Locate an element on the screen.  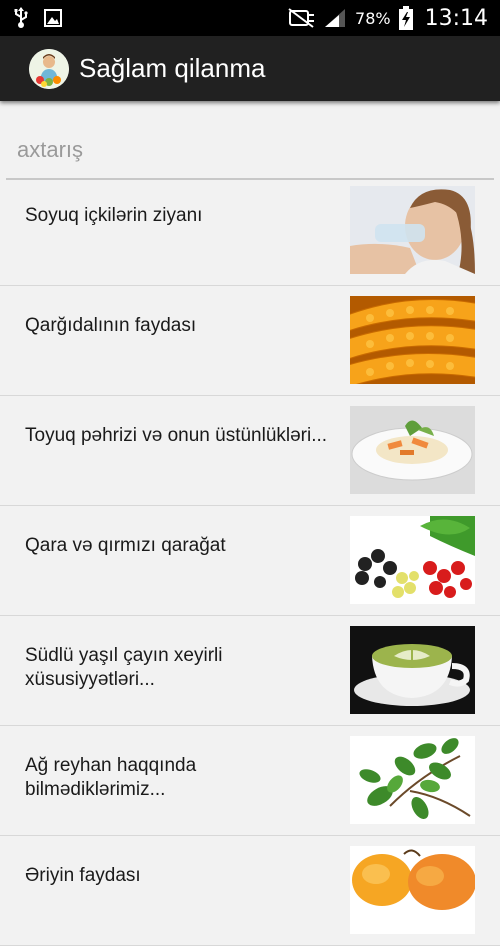
app-logo-icon is located at coordinates (49, 68).